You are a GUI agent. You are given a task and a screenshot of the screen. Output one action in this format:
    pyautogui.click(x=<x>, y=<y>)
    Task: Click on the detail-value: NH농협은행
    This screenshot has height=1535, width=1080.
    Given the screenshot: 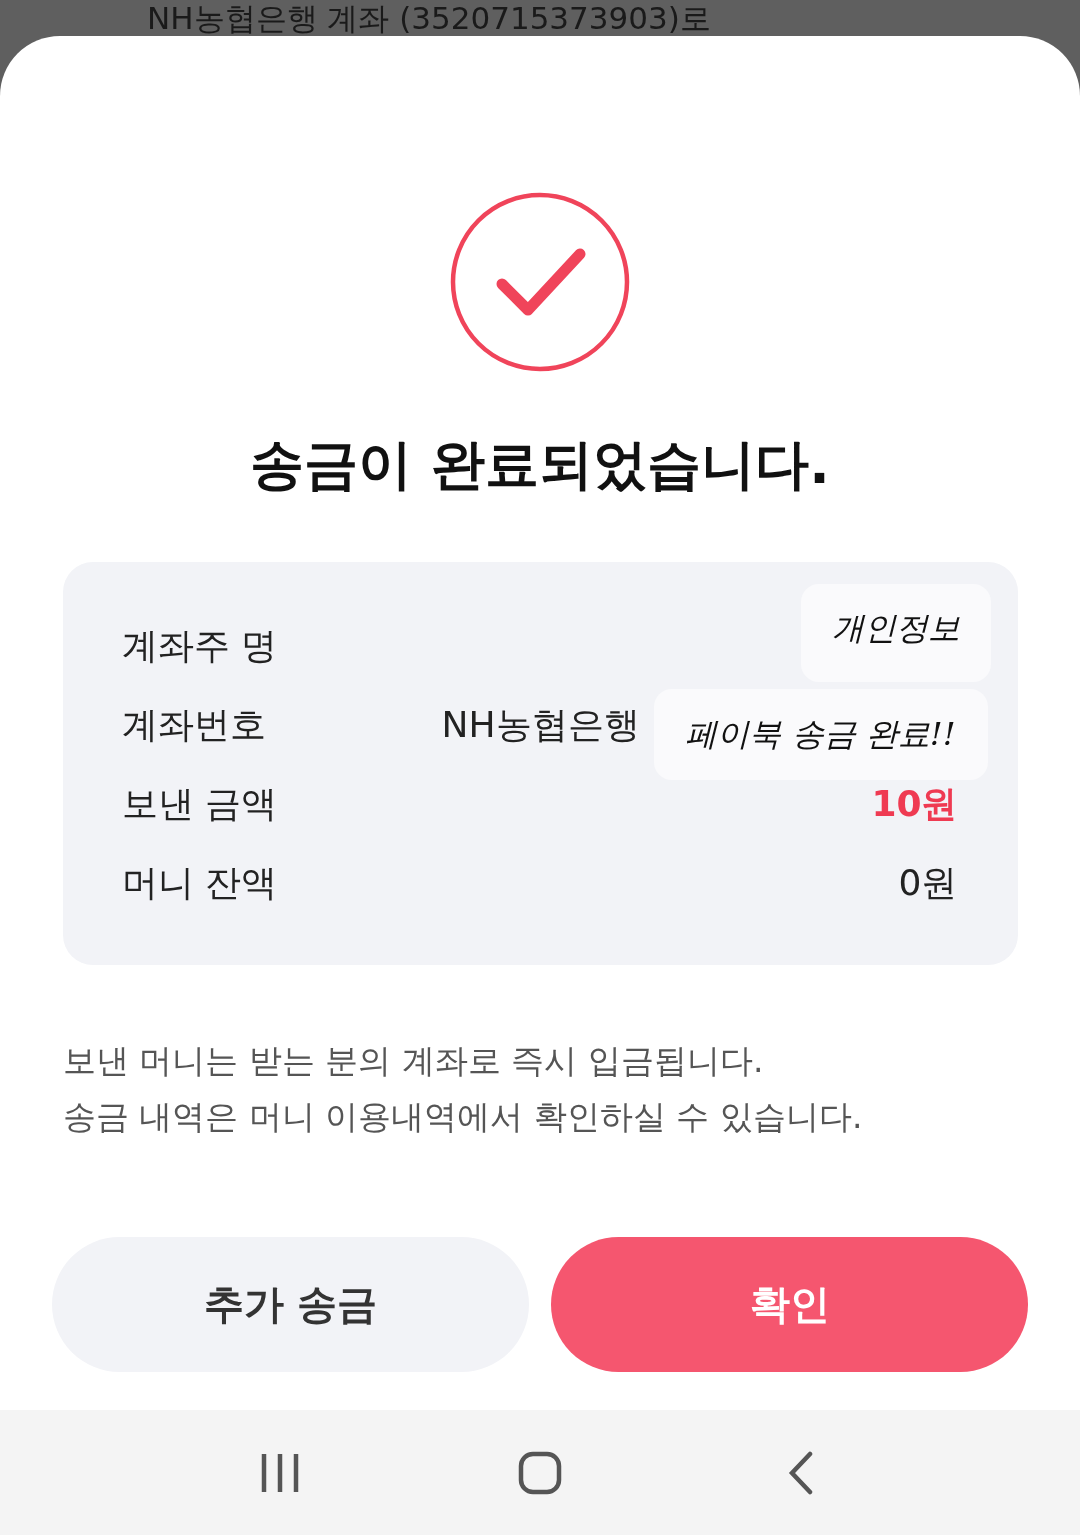 What is the action you would take?
    pyautogui.click(x=540, y=725)
    